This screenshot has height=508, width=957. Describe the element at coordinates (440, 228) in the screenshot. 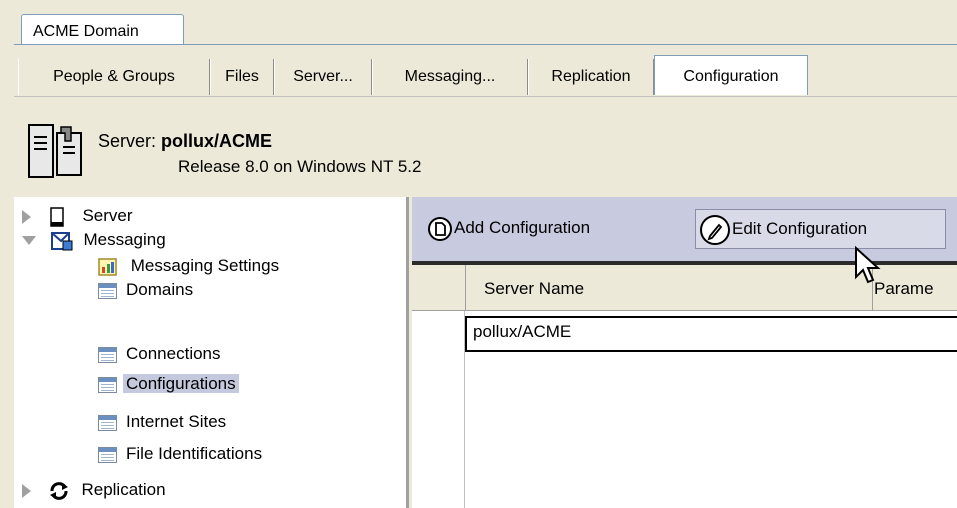

I see `new-document-icon` at that location.